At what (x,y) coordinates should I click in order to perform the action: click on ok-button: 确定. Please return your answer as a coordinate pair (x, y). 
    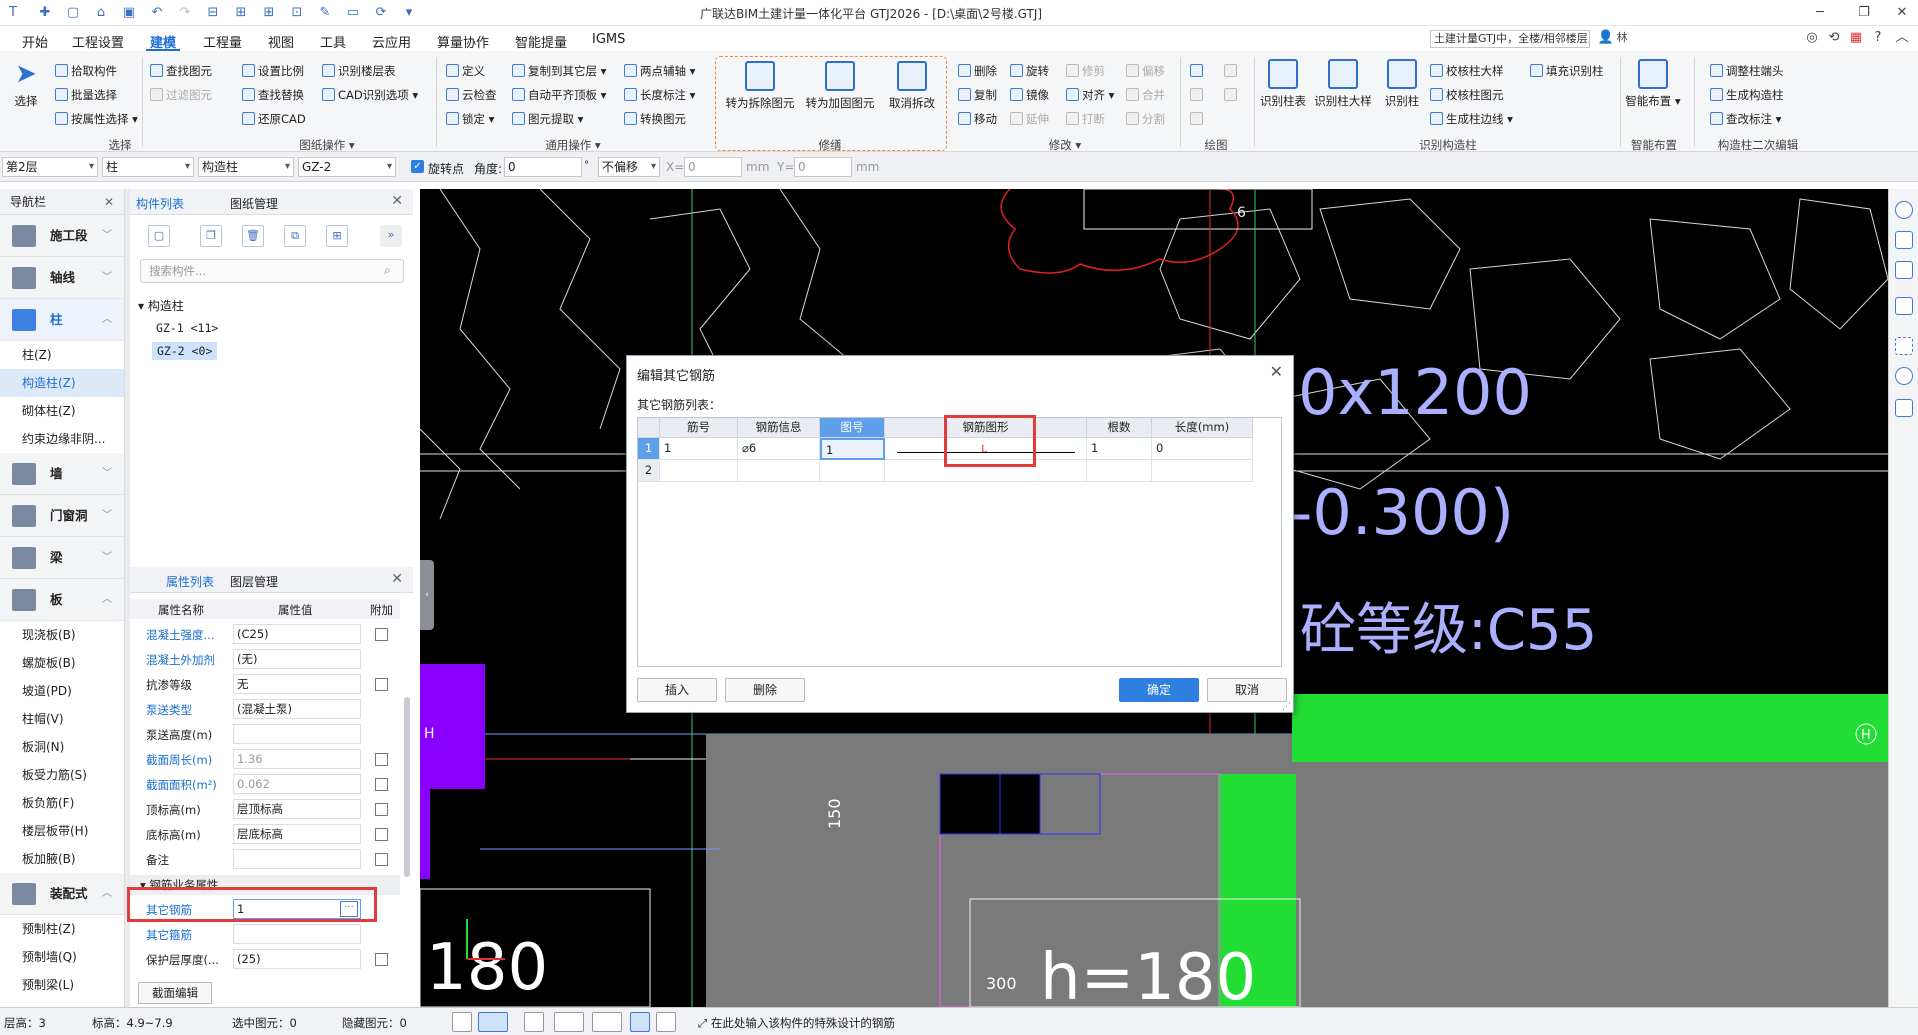
    Looking at the image, I should click on (1159, 690).